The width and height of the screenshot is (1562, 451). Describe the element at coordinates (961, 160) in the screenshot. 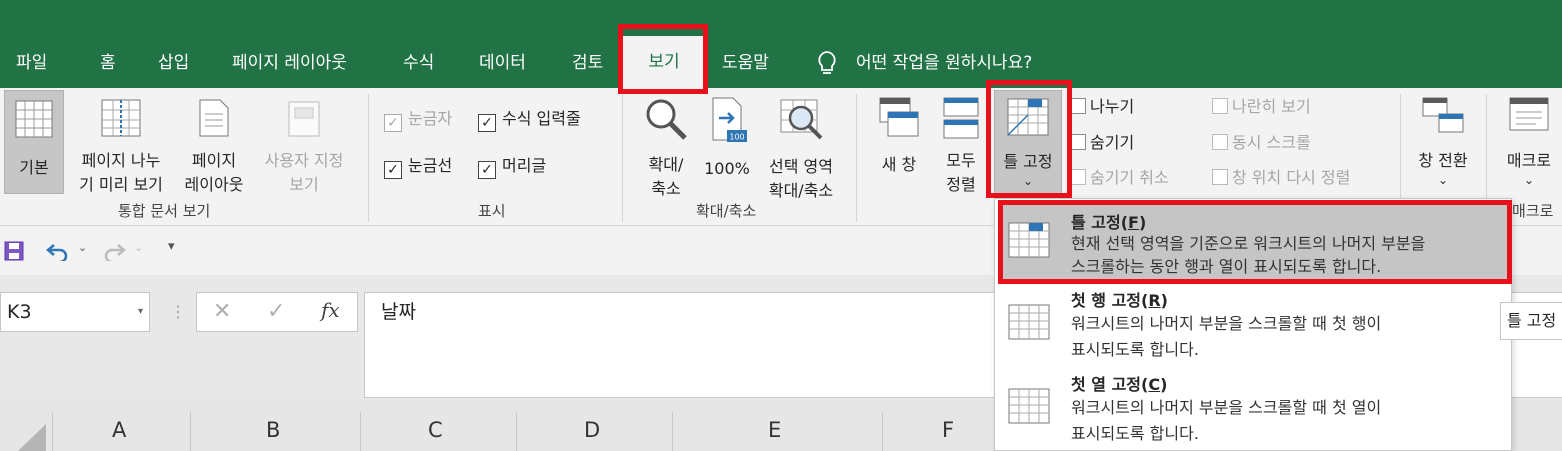

I see `arrange-all-label-1: 모두` at that location.